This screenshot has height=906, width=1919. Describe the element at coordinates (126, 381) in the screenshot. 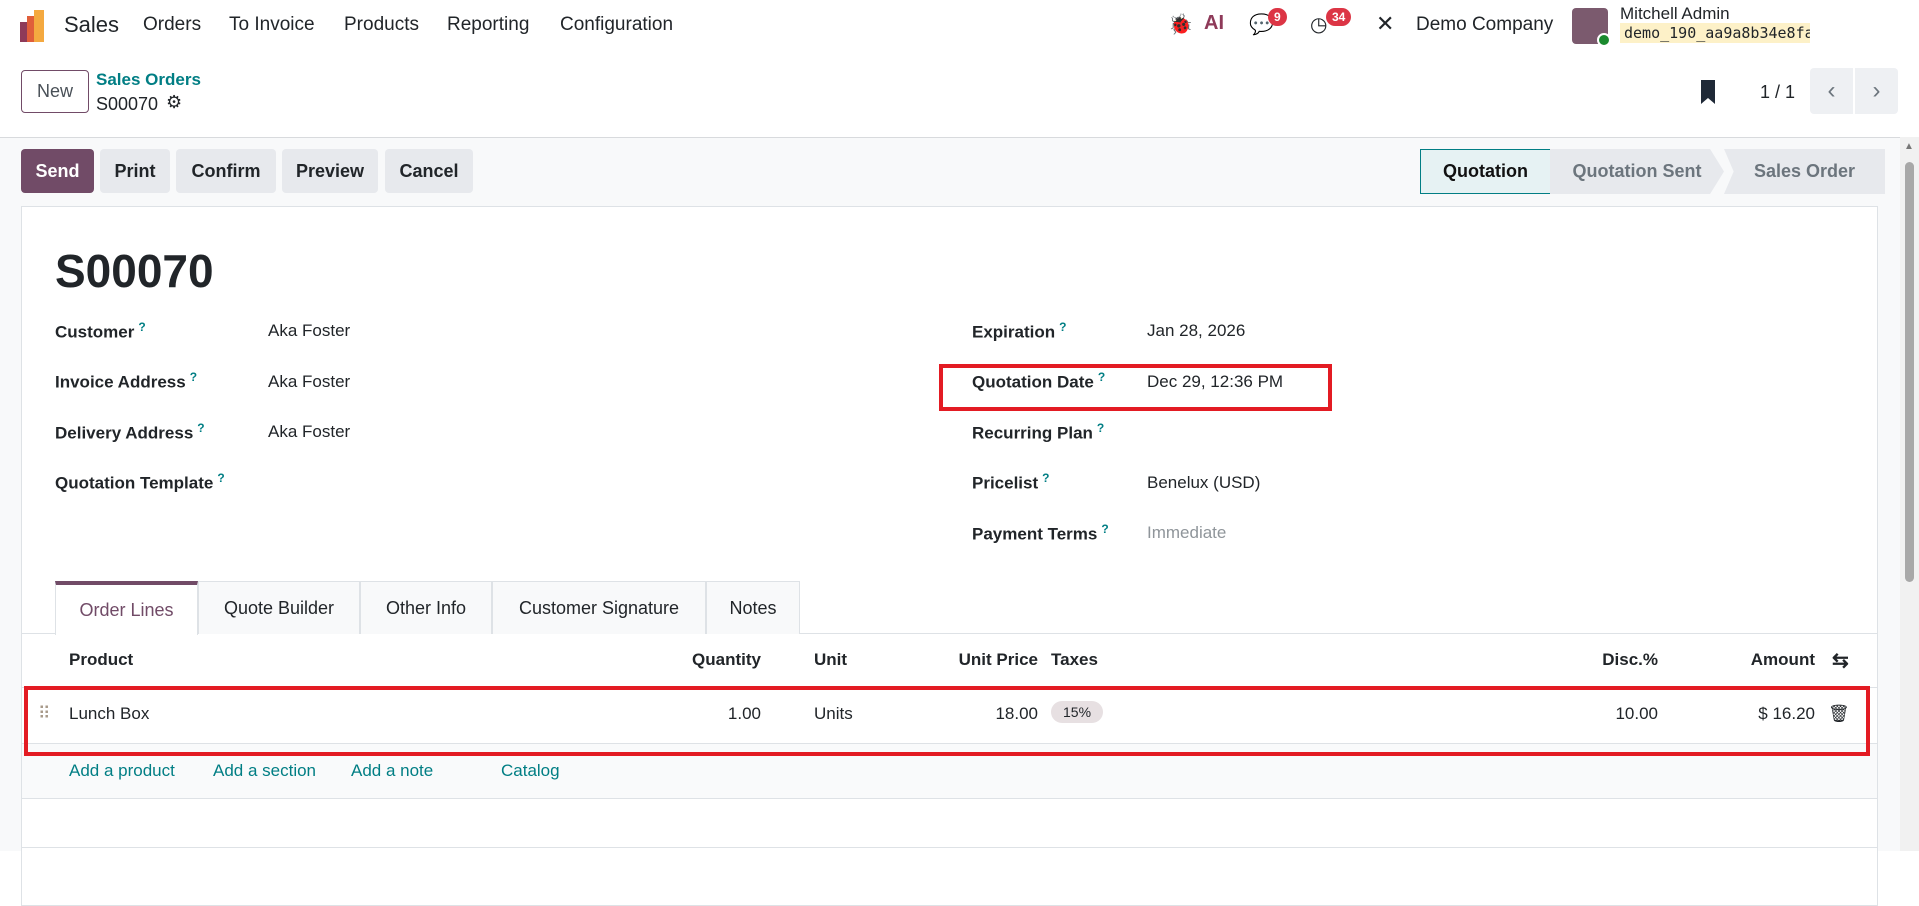

I see `invoice-address-label: Invoice Address?` at that location.